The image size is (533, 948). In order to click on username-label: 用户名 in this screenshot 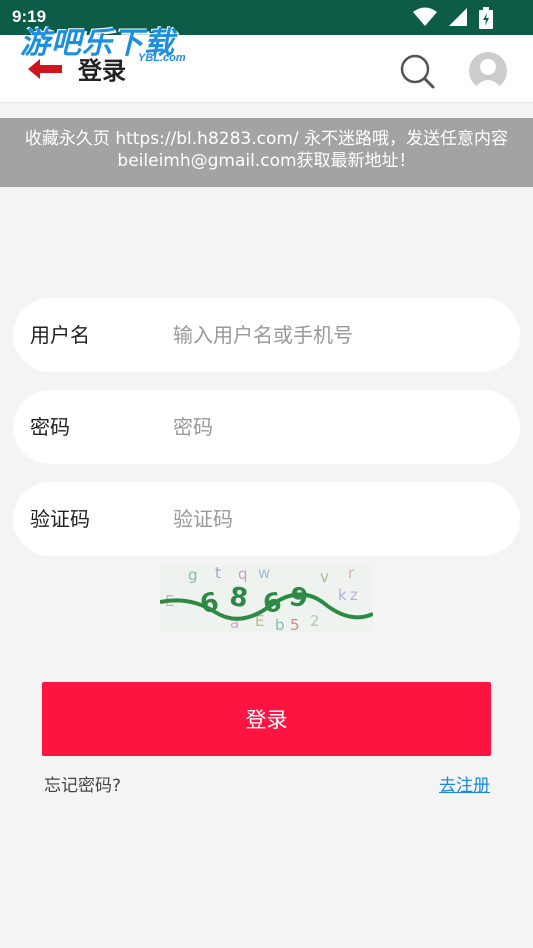, I will do `click(60, 335)`.